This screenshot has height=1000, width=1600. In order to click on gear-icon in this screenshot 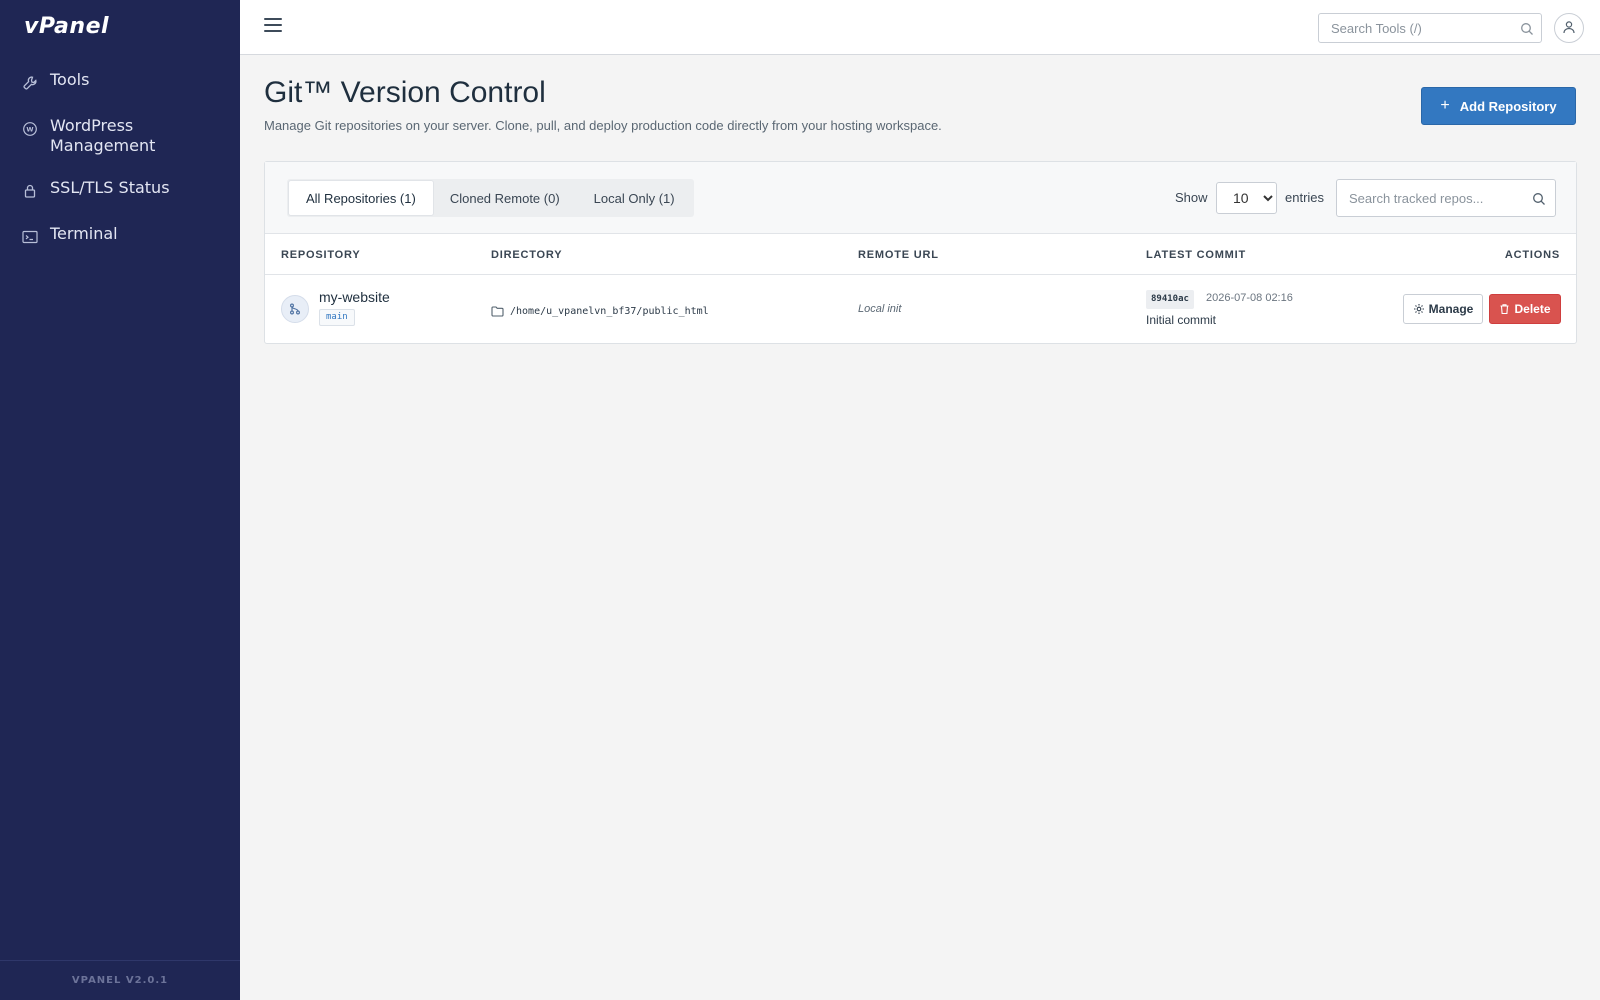, I will do `click(1419, 309)`.